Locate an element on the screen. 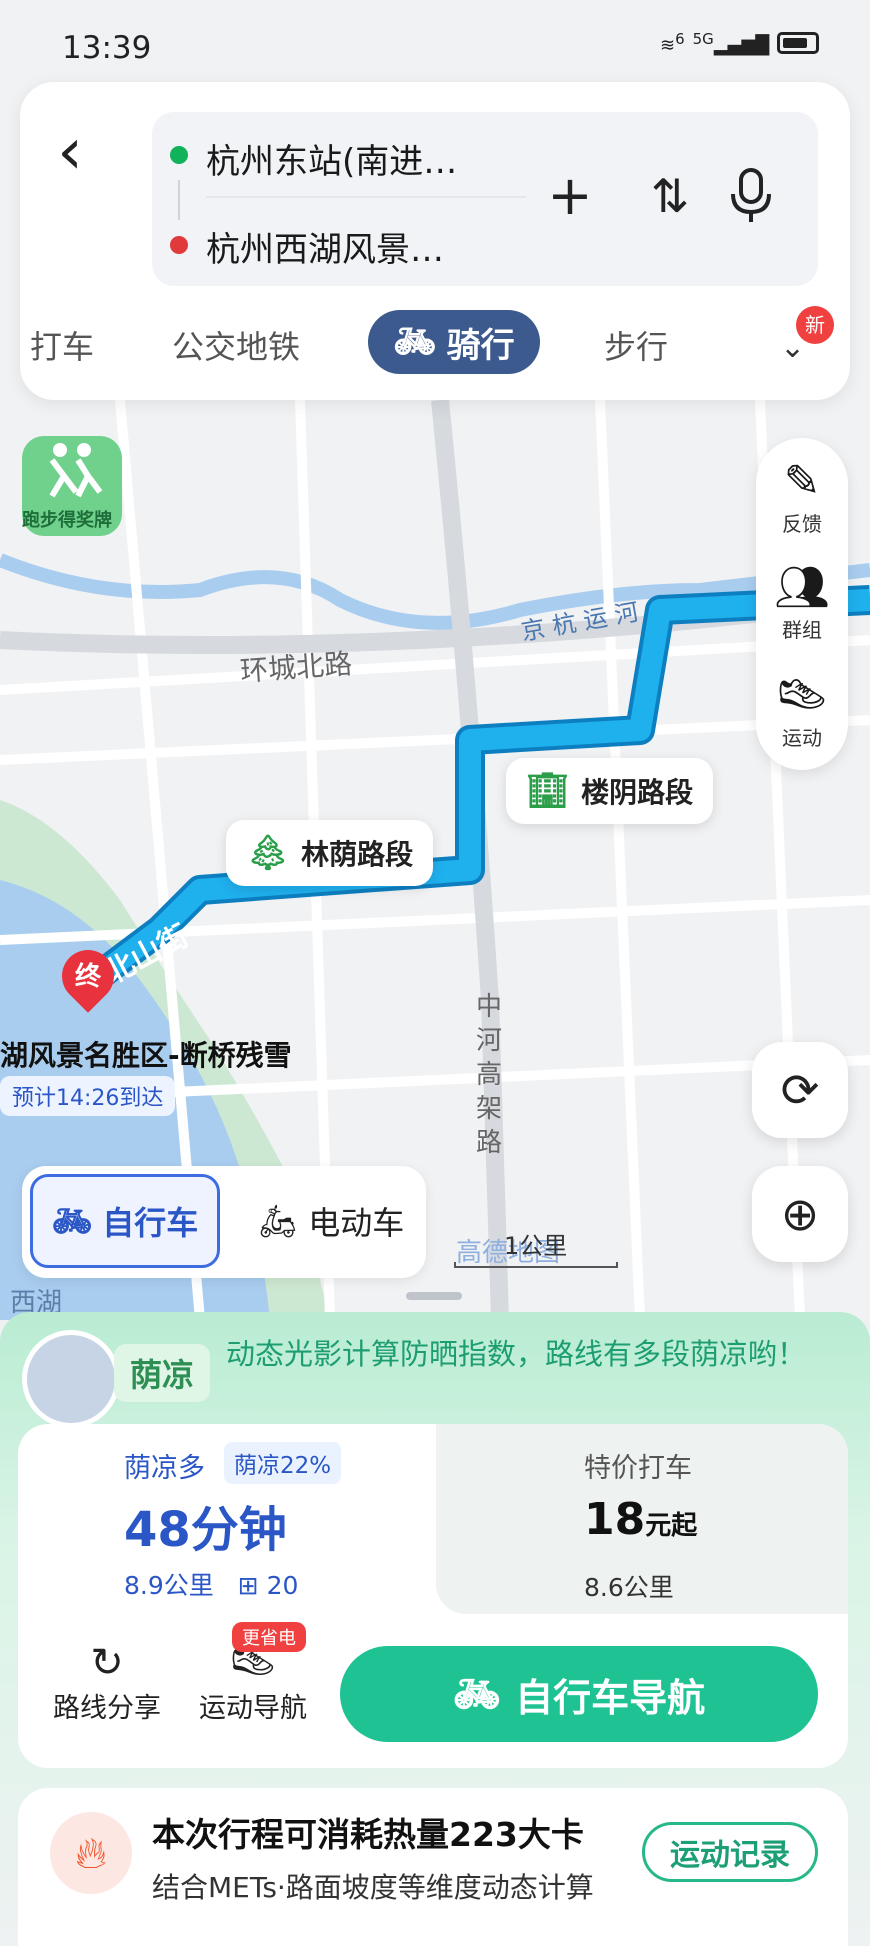 This screenshot has height=1946, width=870. share-icon: ↻ is located at coordinates (107, 1663).